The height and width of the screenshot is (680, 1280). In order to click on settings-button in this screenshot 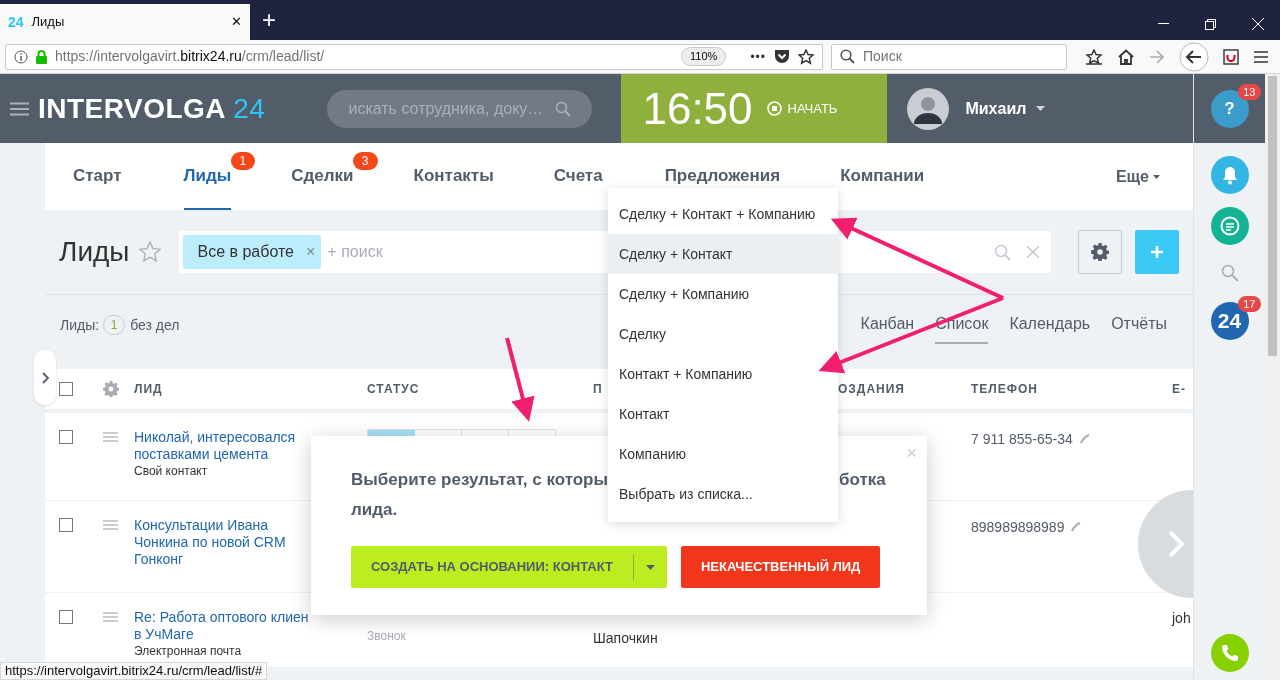, I will do `click(1100, 252)`.